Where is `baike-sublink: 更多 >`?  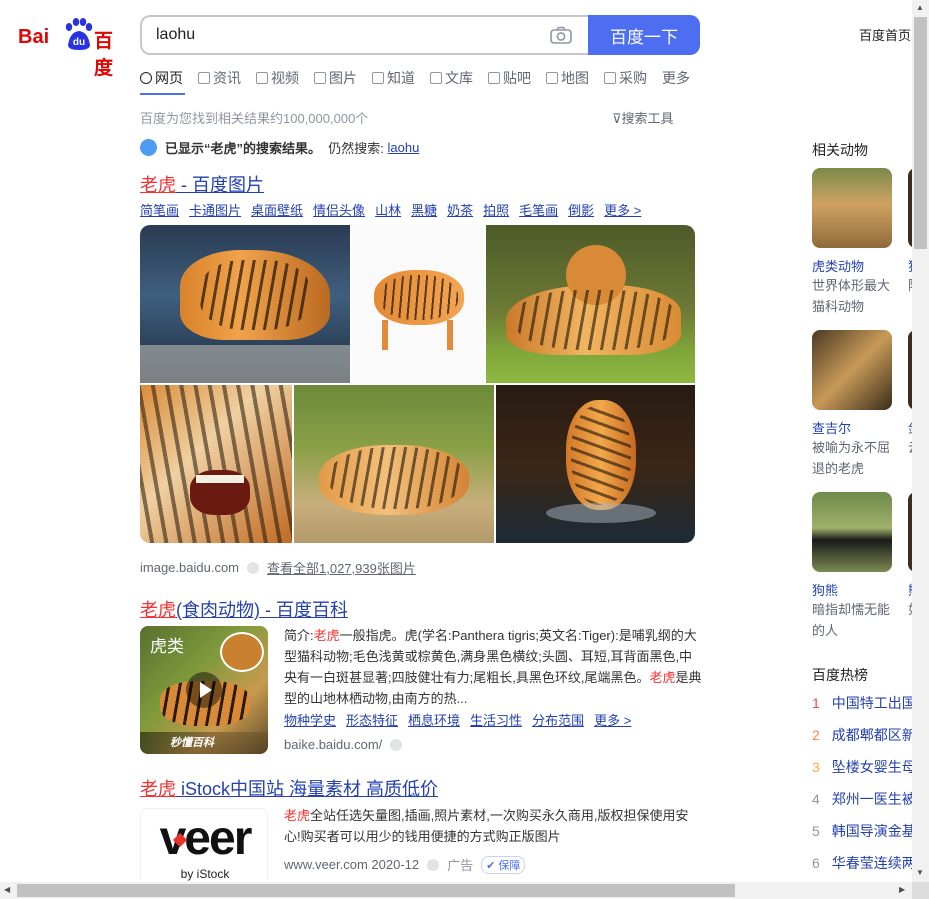 baike-sublink: 更多 > is located at coordinates (612, 719).